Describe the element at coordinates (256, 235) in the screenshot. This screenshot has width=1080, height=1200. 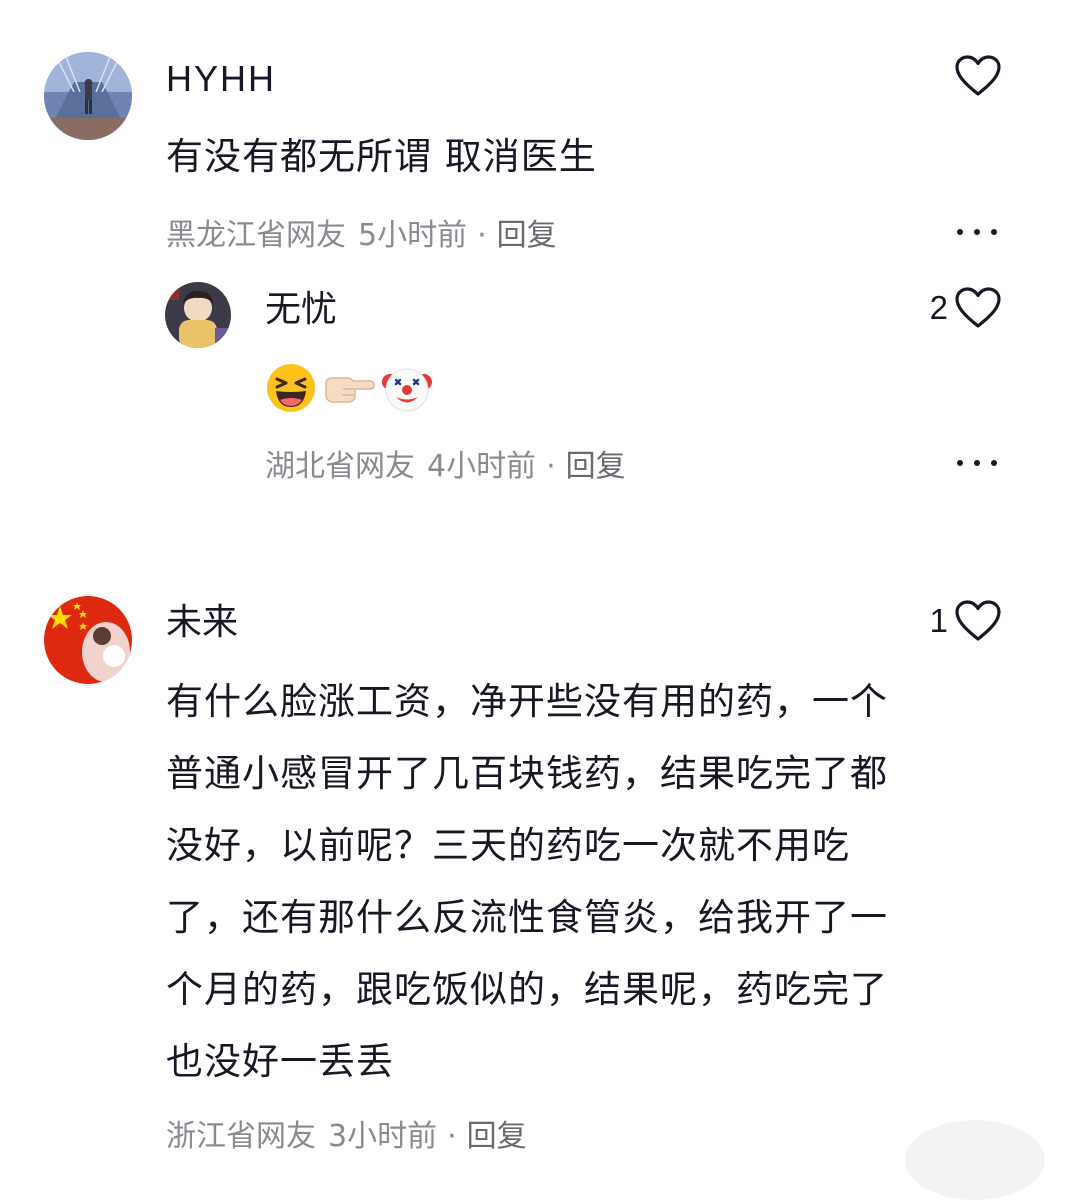
I see `comment-location: 黑龙江省网友` at that location.